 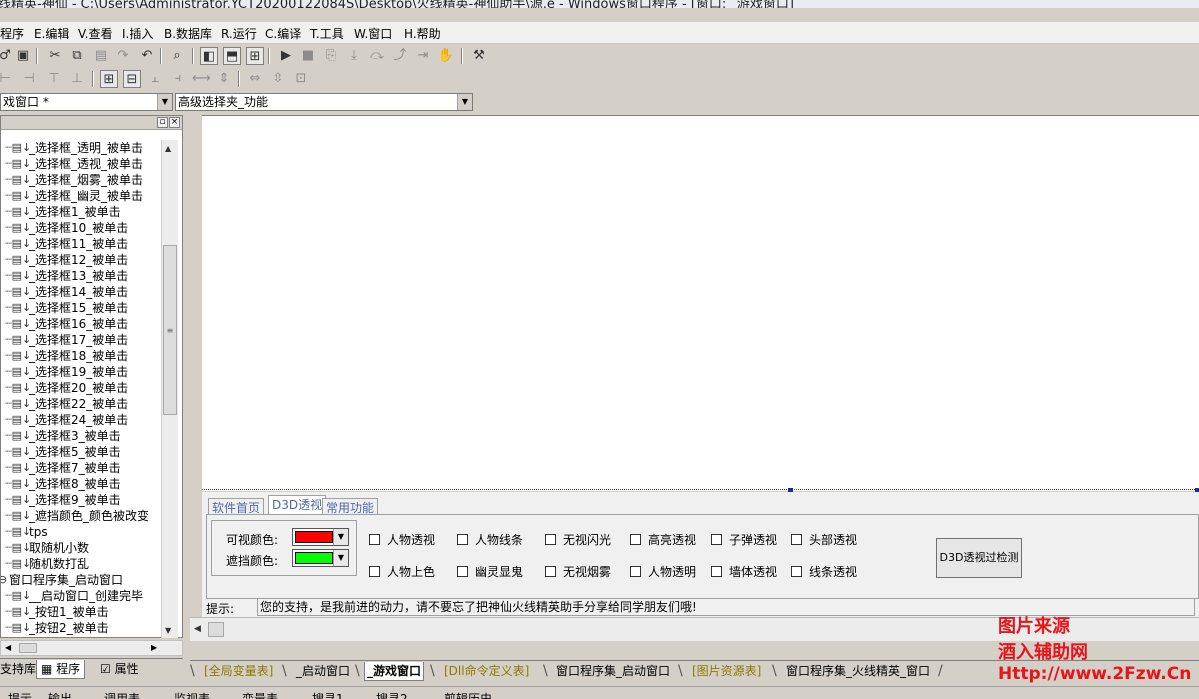 What do you see at coordinates (81, 276) in the screenshot?
I see `tree-item: ┈▤↓ _选择框13_被单击` at bounding box center [81, 276].